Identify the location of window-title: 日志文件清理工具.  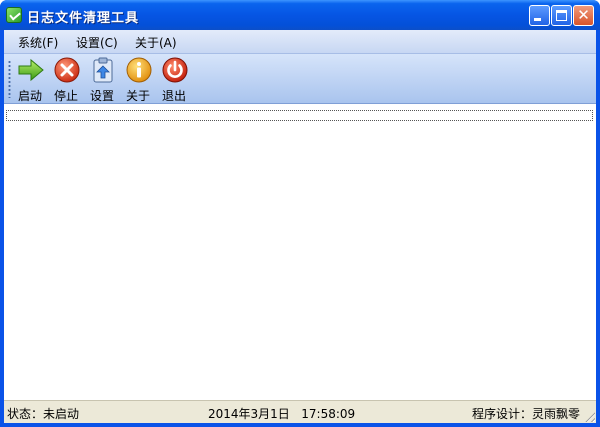
(83, 18).